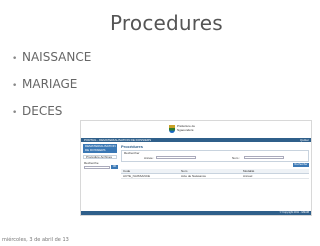 This screenshot has width=320, height=246. I want to click on copyright-text: © Copyright 2011 - GMAM, so click(294, 212).